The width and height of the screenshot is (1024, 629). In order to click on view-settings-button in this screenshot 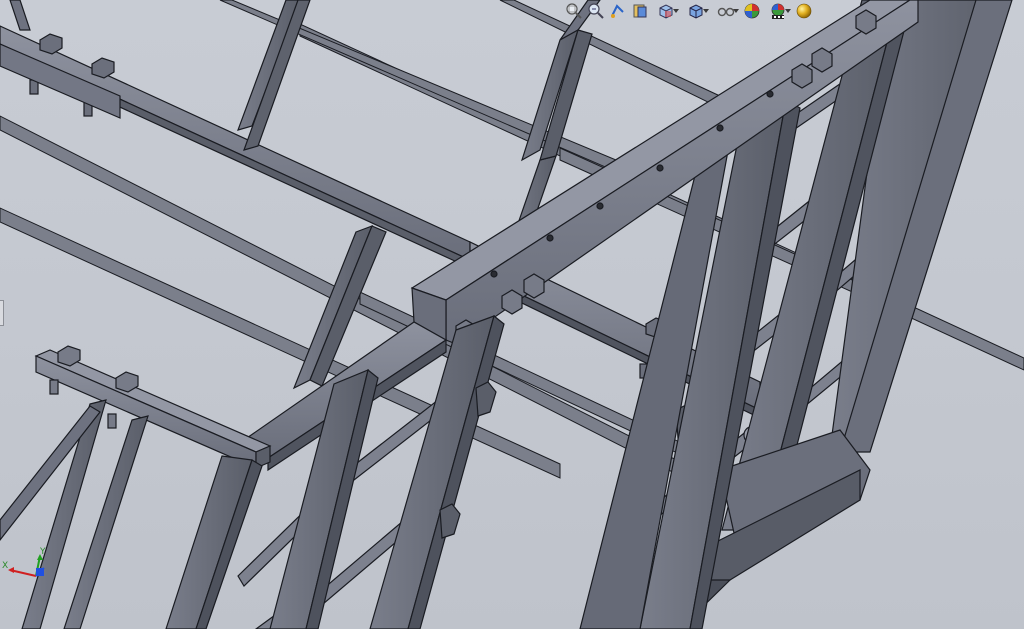, I will do `click(804, 11)`.